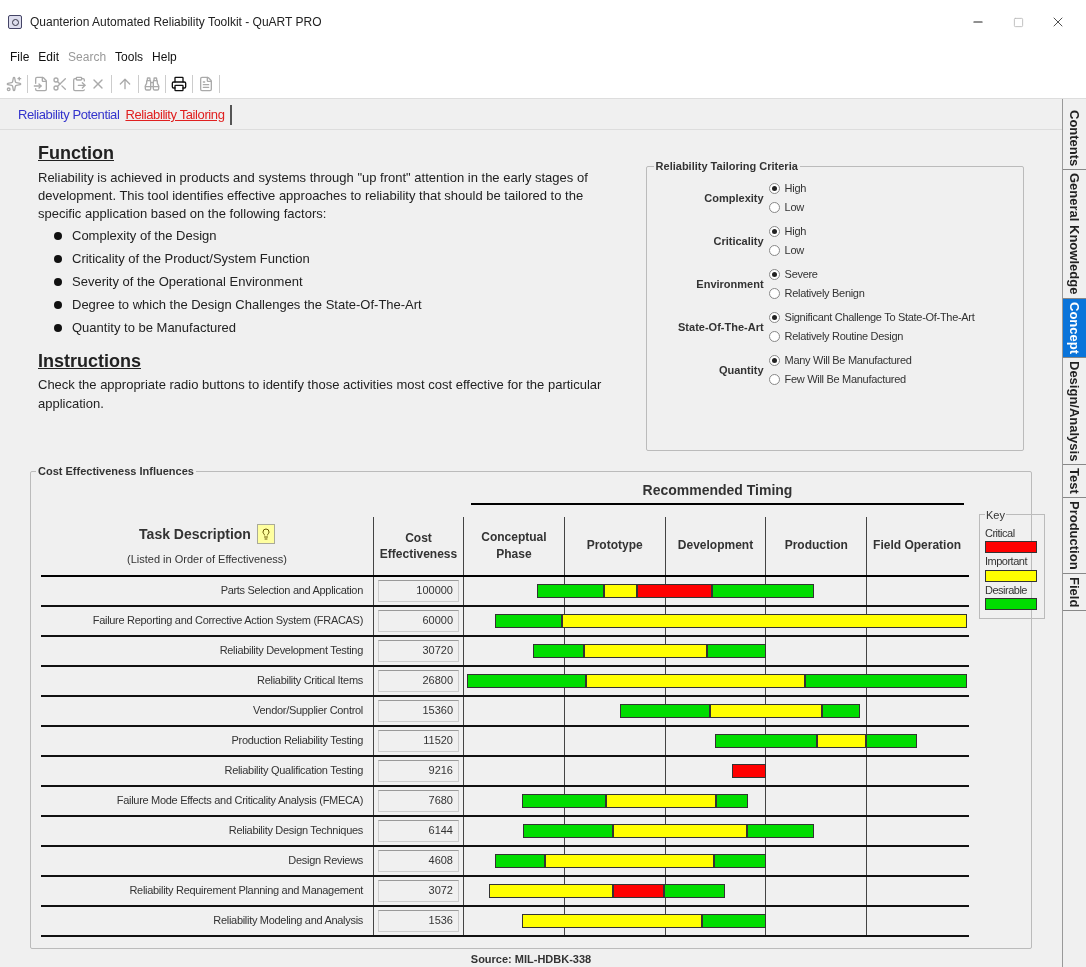 The height and width of the screenshot is (967, 1086). I want to click on cost-value: 6144, so click(418, 830).